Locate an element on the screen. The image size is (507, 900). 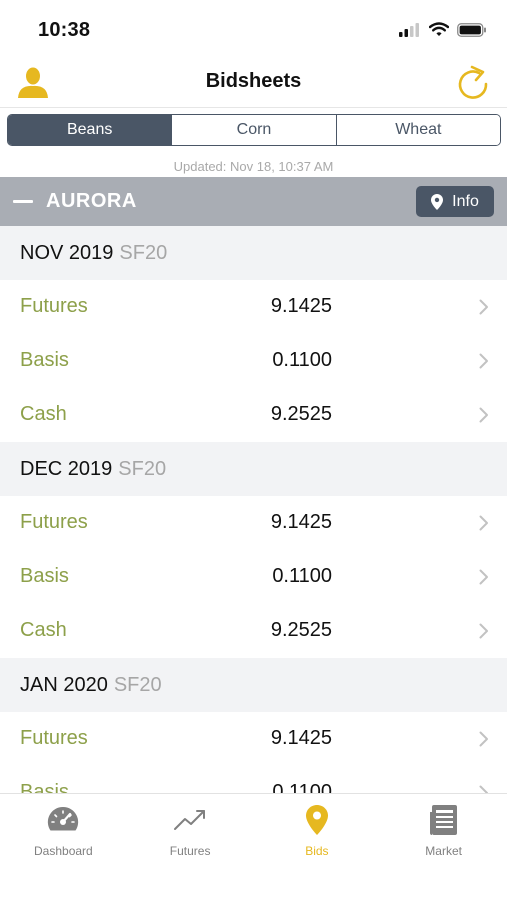
refresh-button is located at coordinates (473, 82).